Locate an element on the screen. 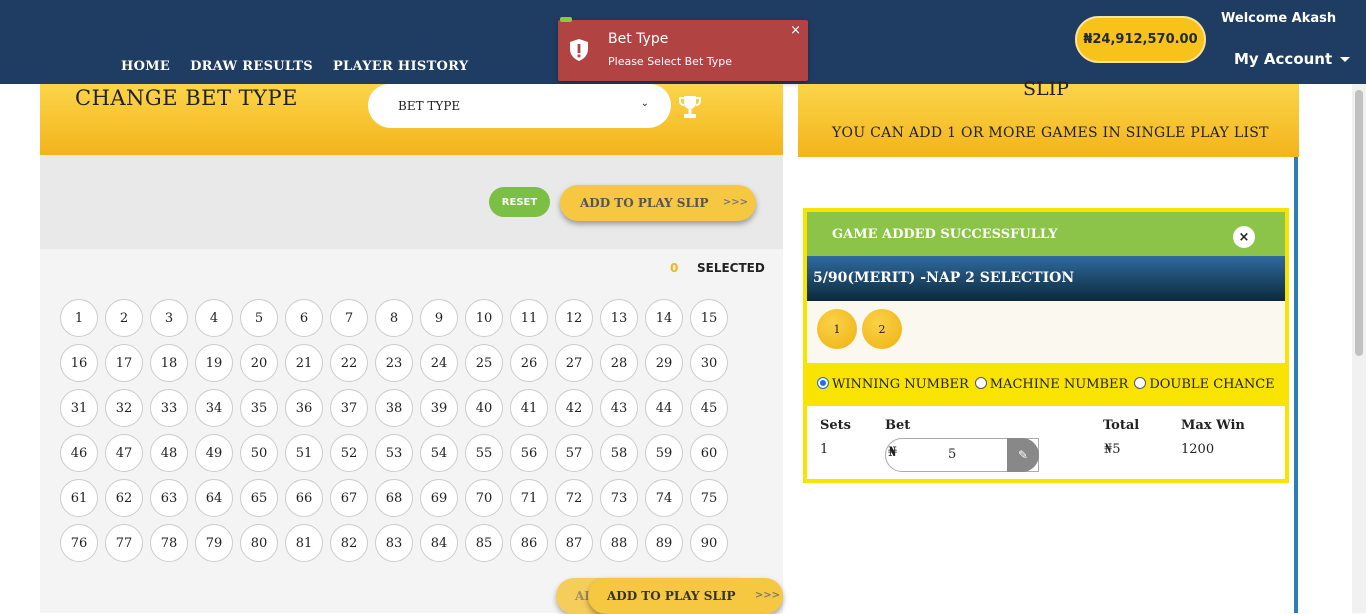  number-ball: 47 is located at coordinates (124, 453).